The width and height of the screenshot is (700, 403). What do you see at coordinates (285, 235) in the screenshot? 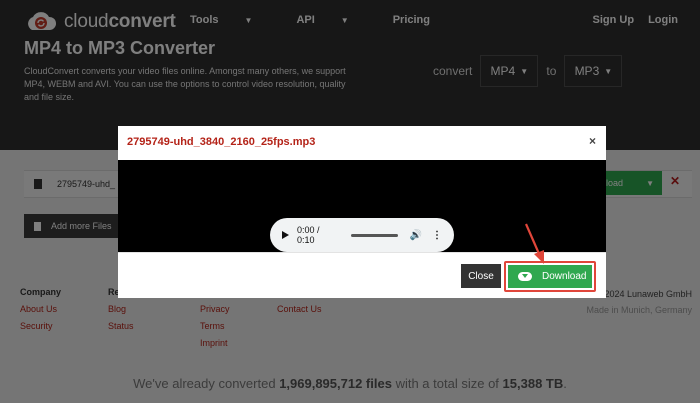
I see `play-icon` at bounding box center [285, 235].